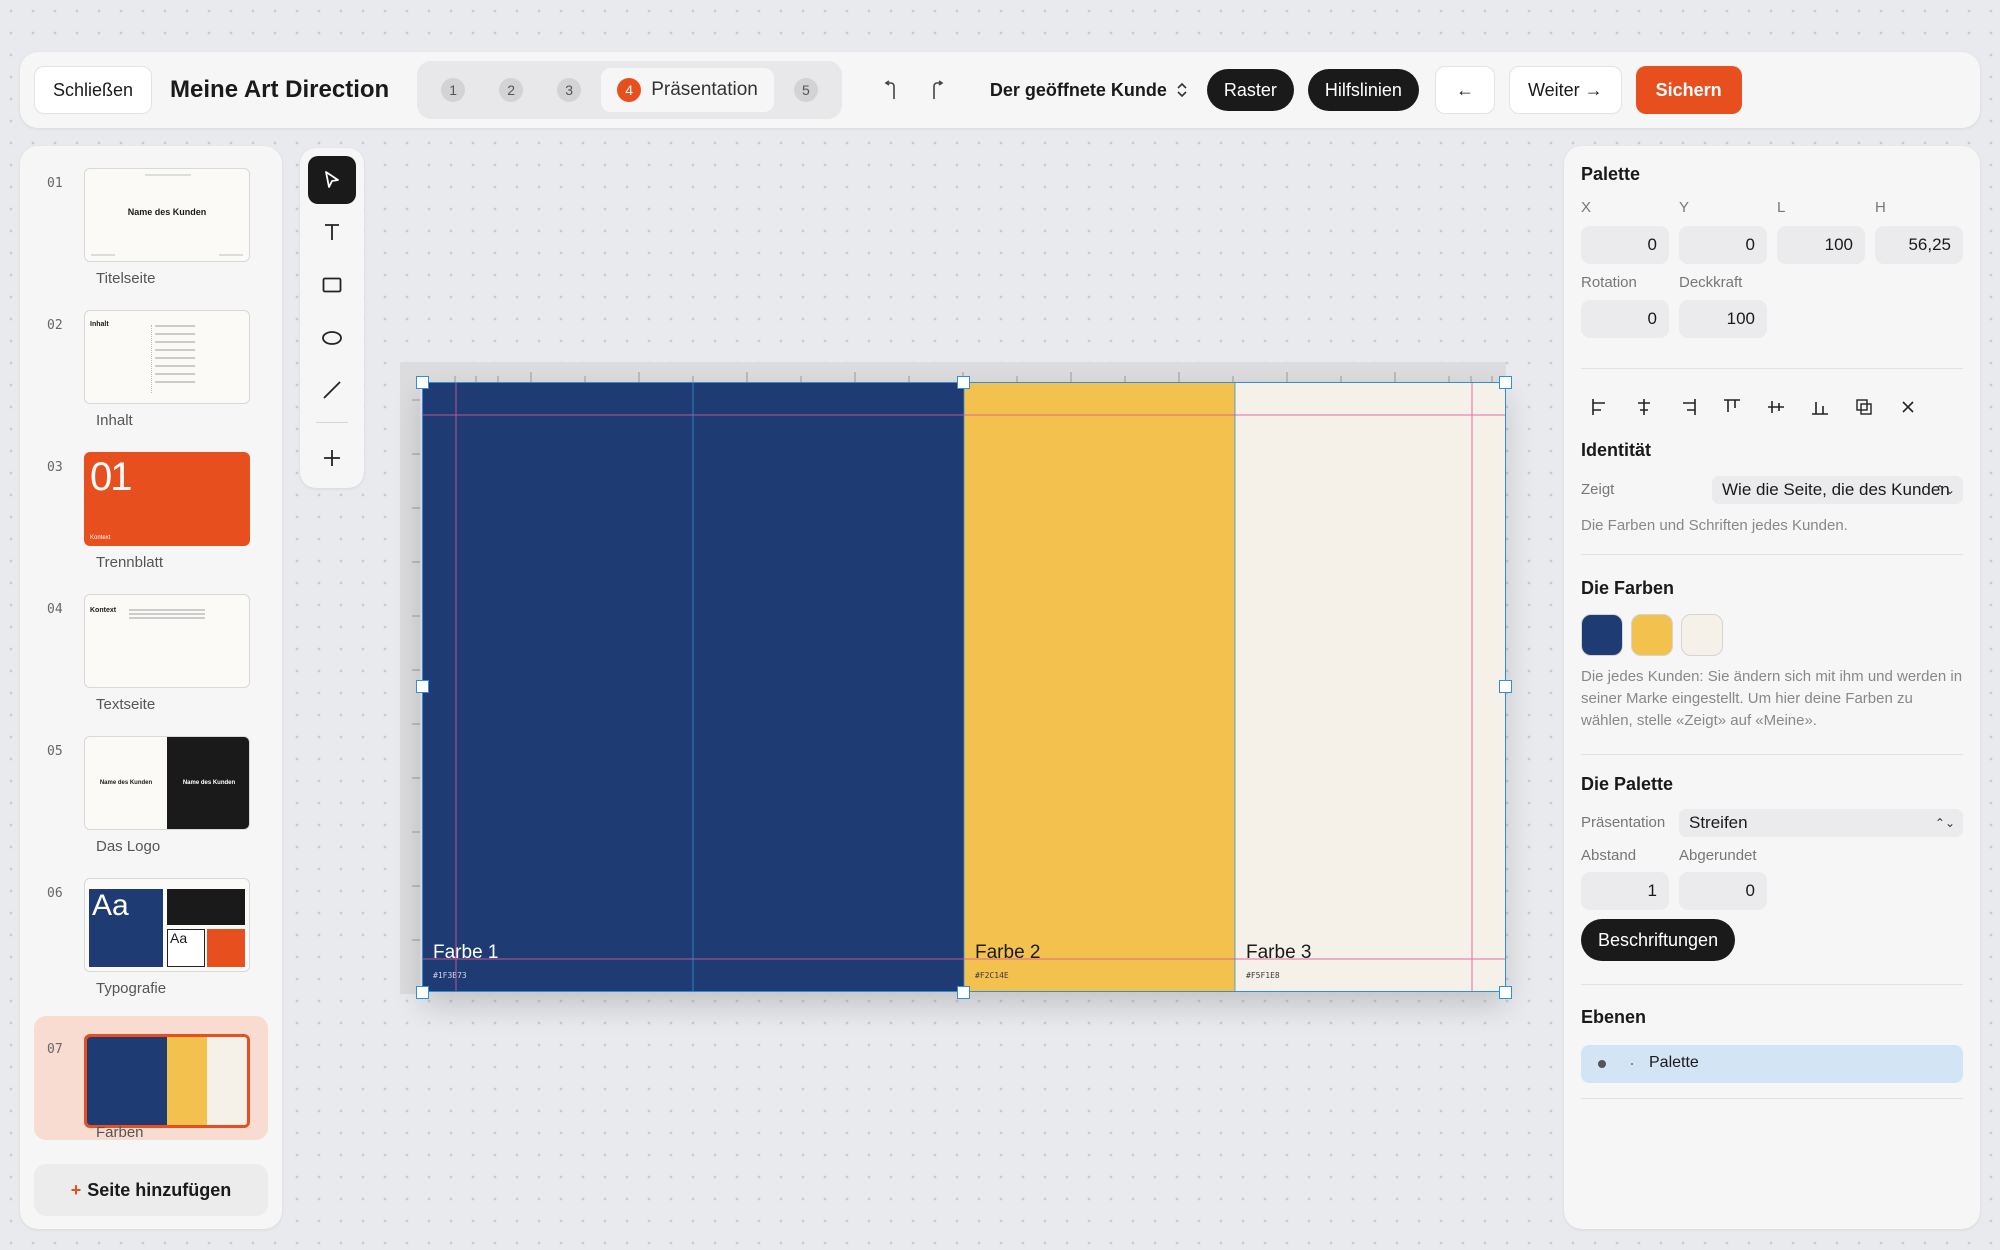 The image size is (2000, 1250). Describe the element at coordinates (806, 90) in the screenshot. I see `step-5: 5` at that location.